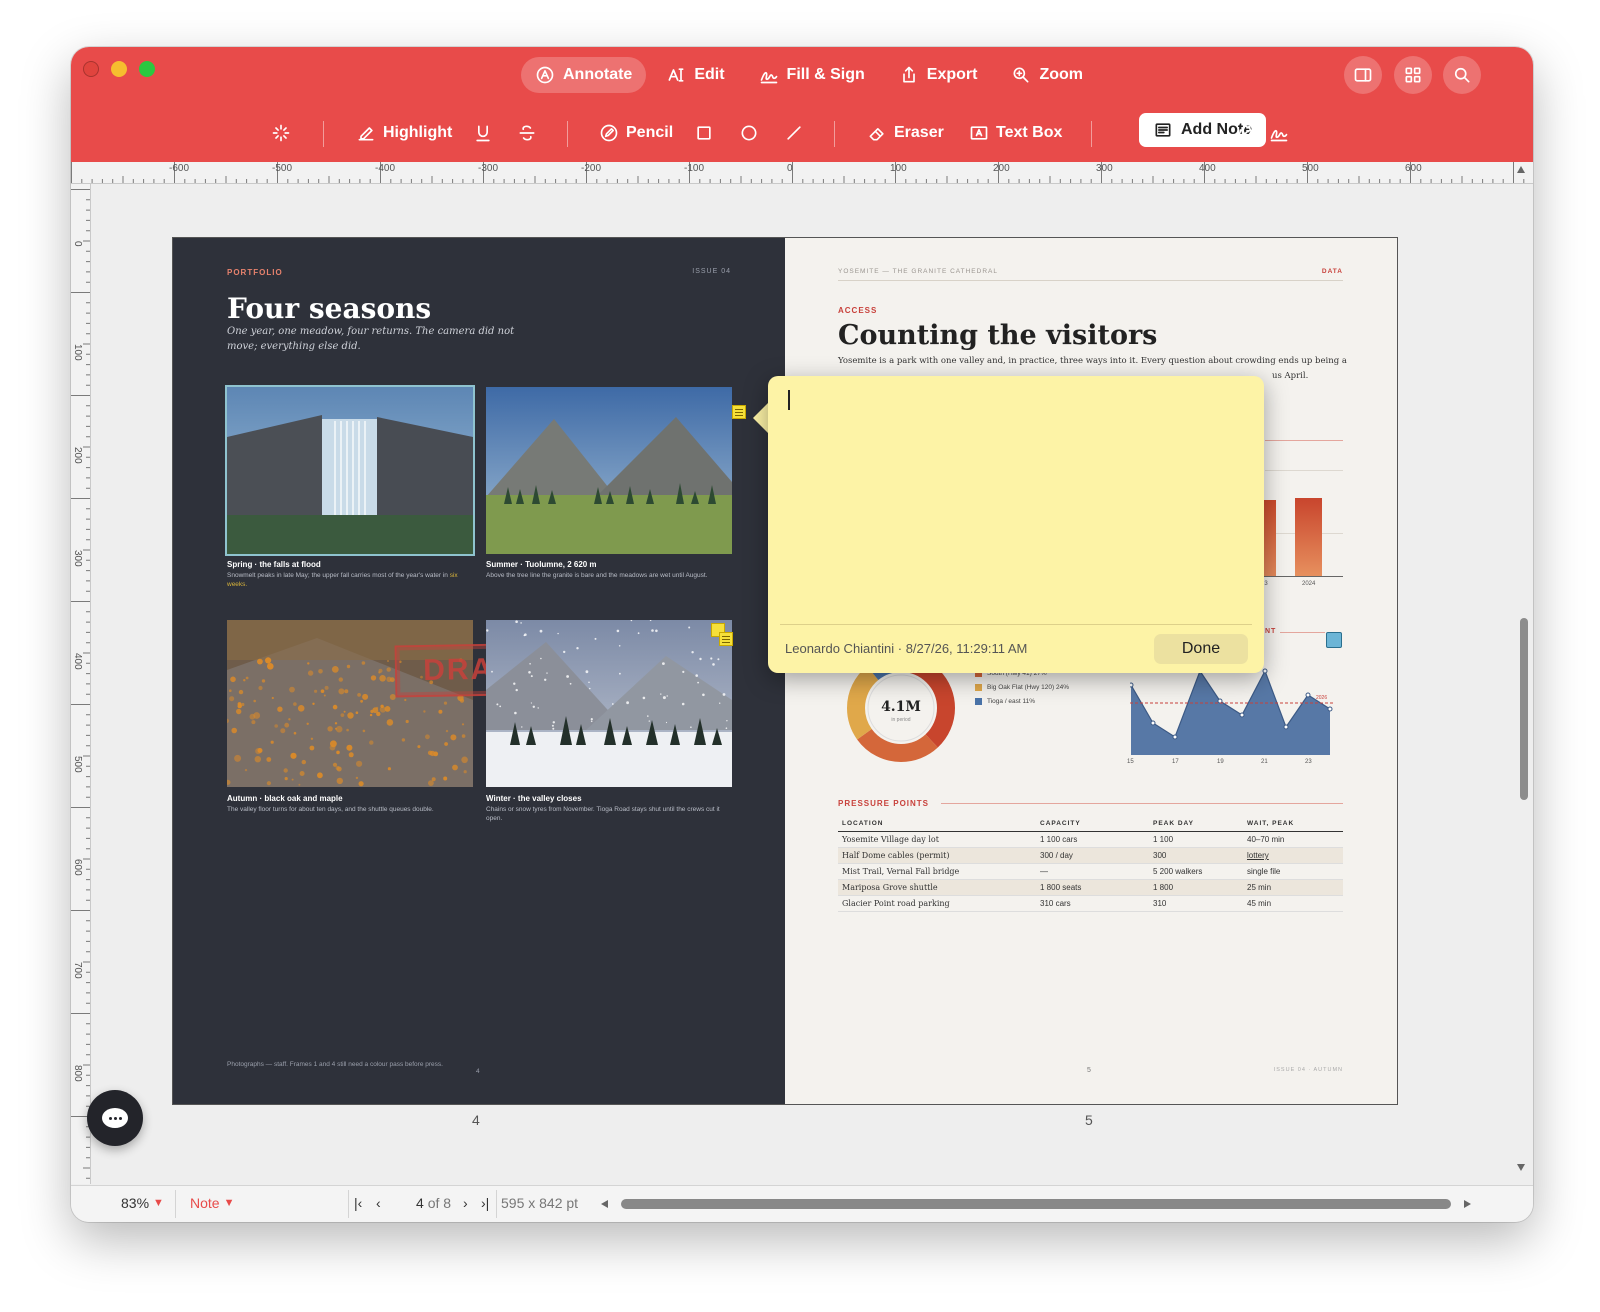 Image resolution: width=1600 pixels, height=1312 pixels. What do you see at coordinates (1334, 640) in the screenshot?
I see `blue-note-marker-icon` at bounding box center [1334, 640].